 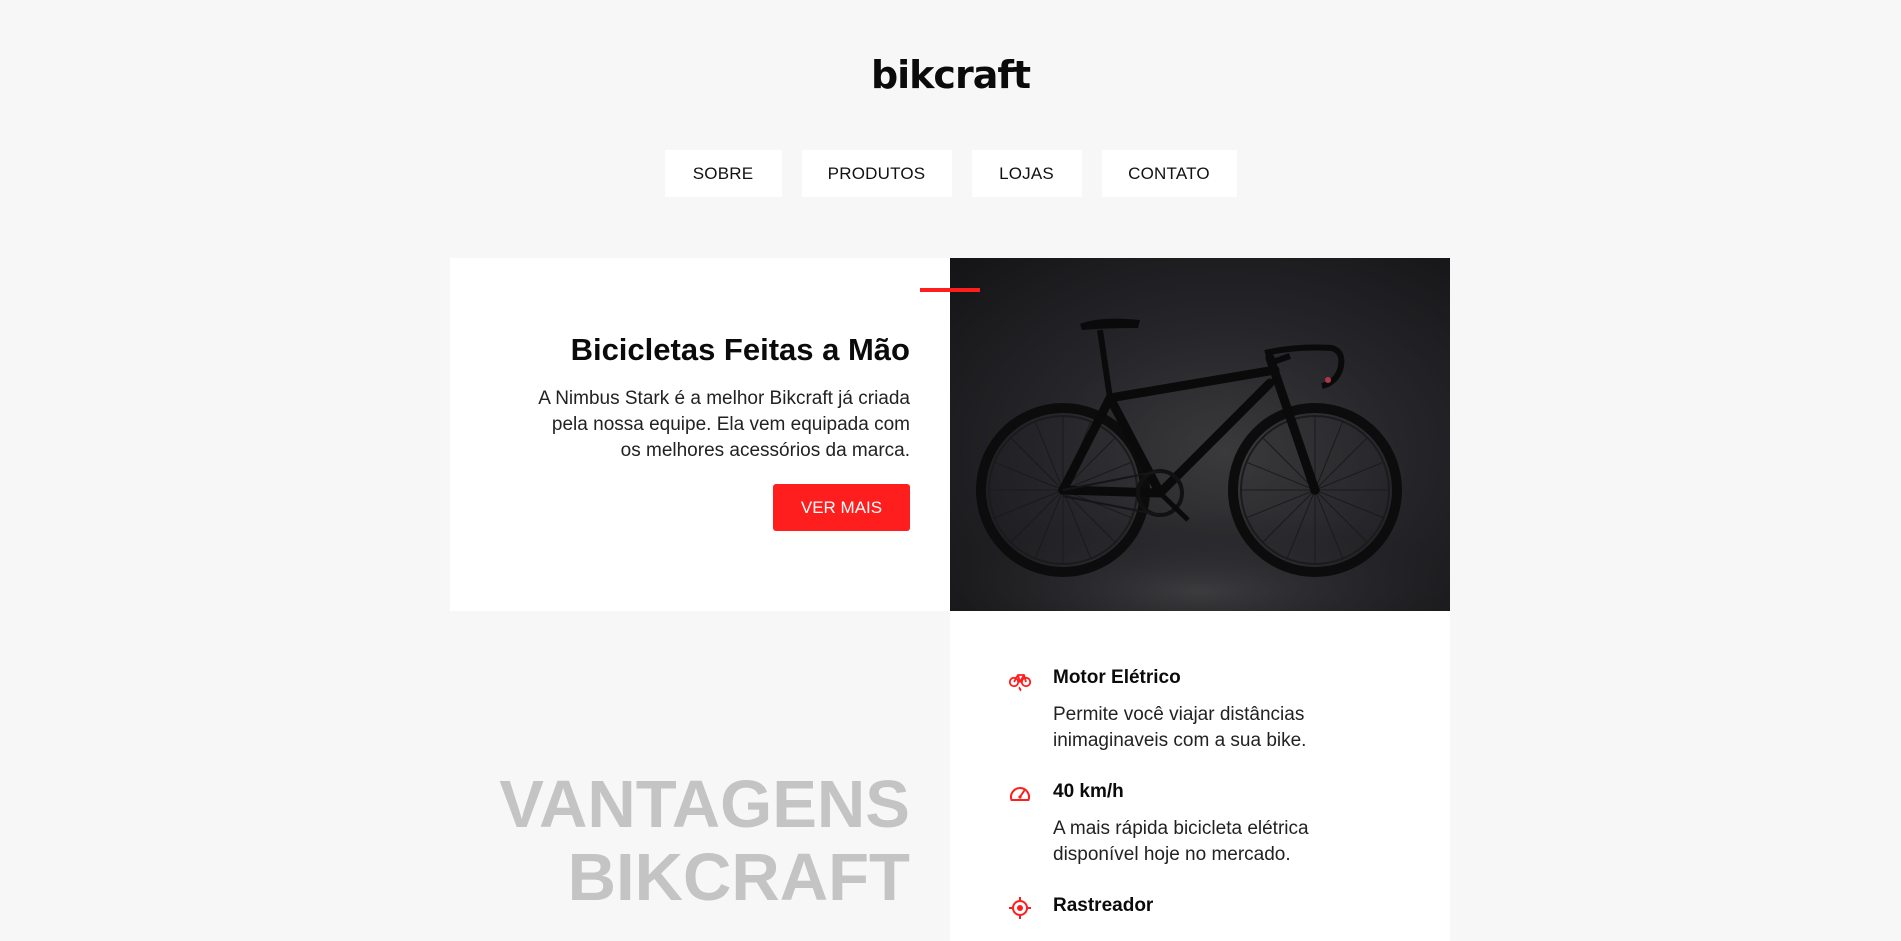 What do you see at coordinates (1020, 908) in the screenshot?
I see `tracker-icon` at bounding box center [1020, 908].